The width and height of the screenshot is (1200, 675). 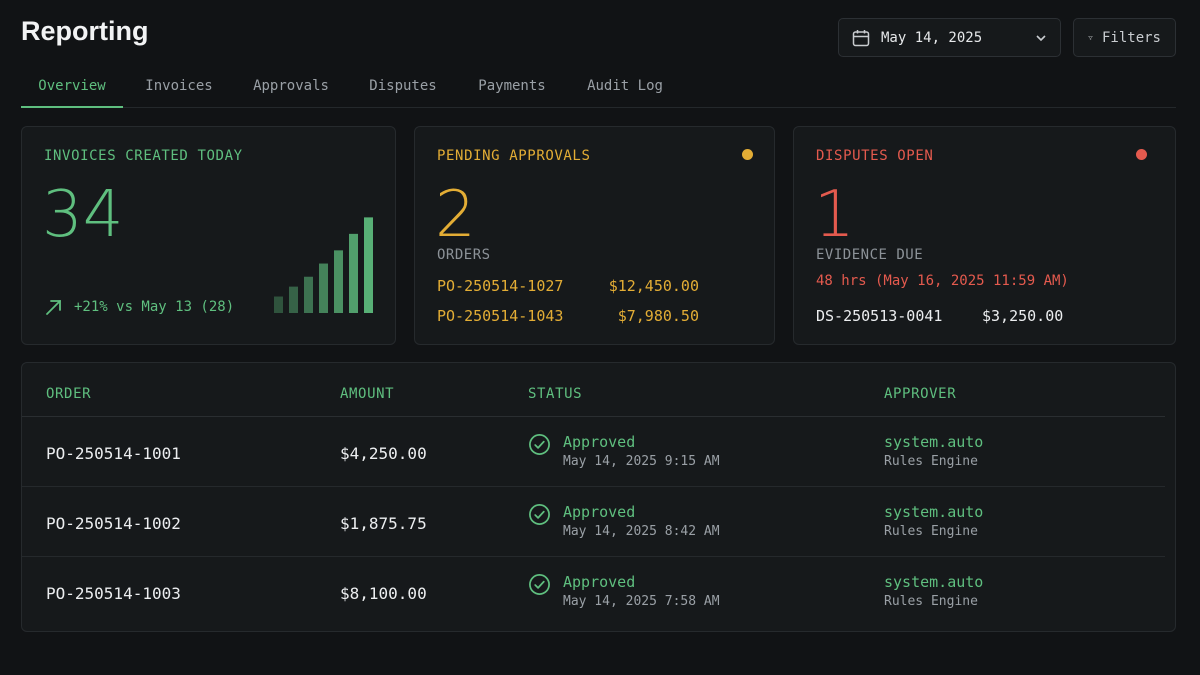 What do you see at coordinates (593, 390) in the screenshot?
I see `table-header: ORDER AMOUNT STATUS APPROVER` at bounding box center [593, 390].